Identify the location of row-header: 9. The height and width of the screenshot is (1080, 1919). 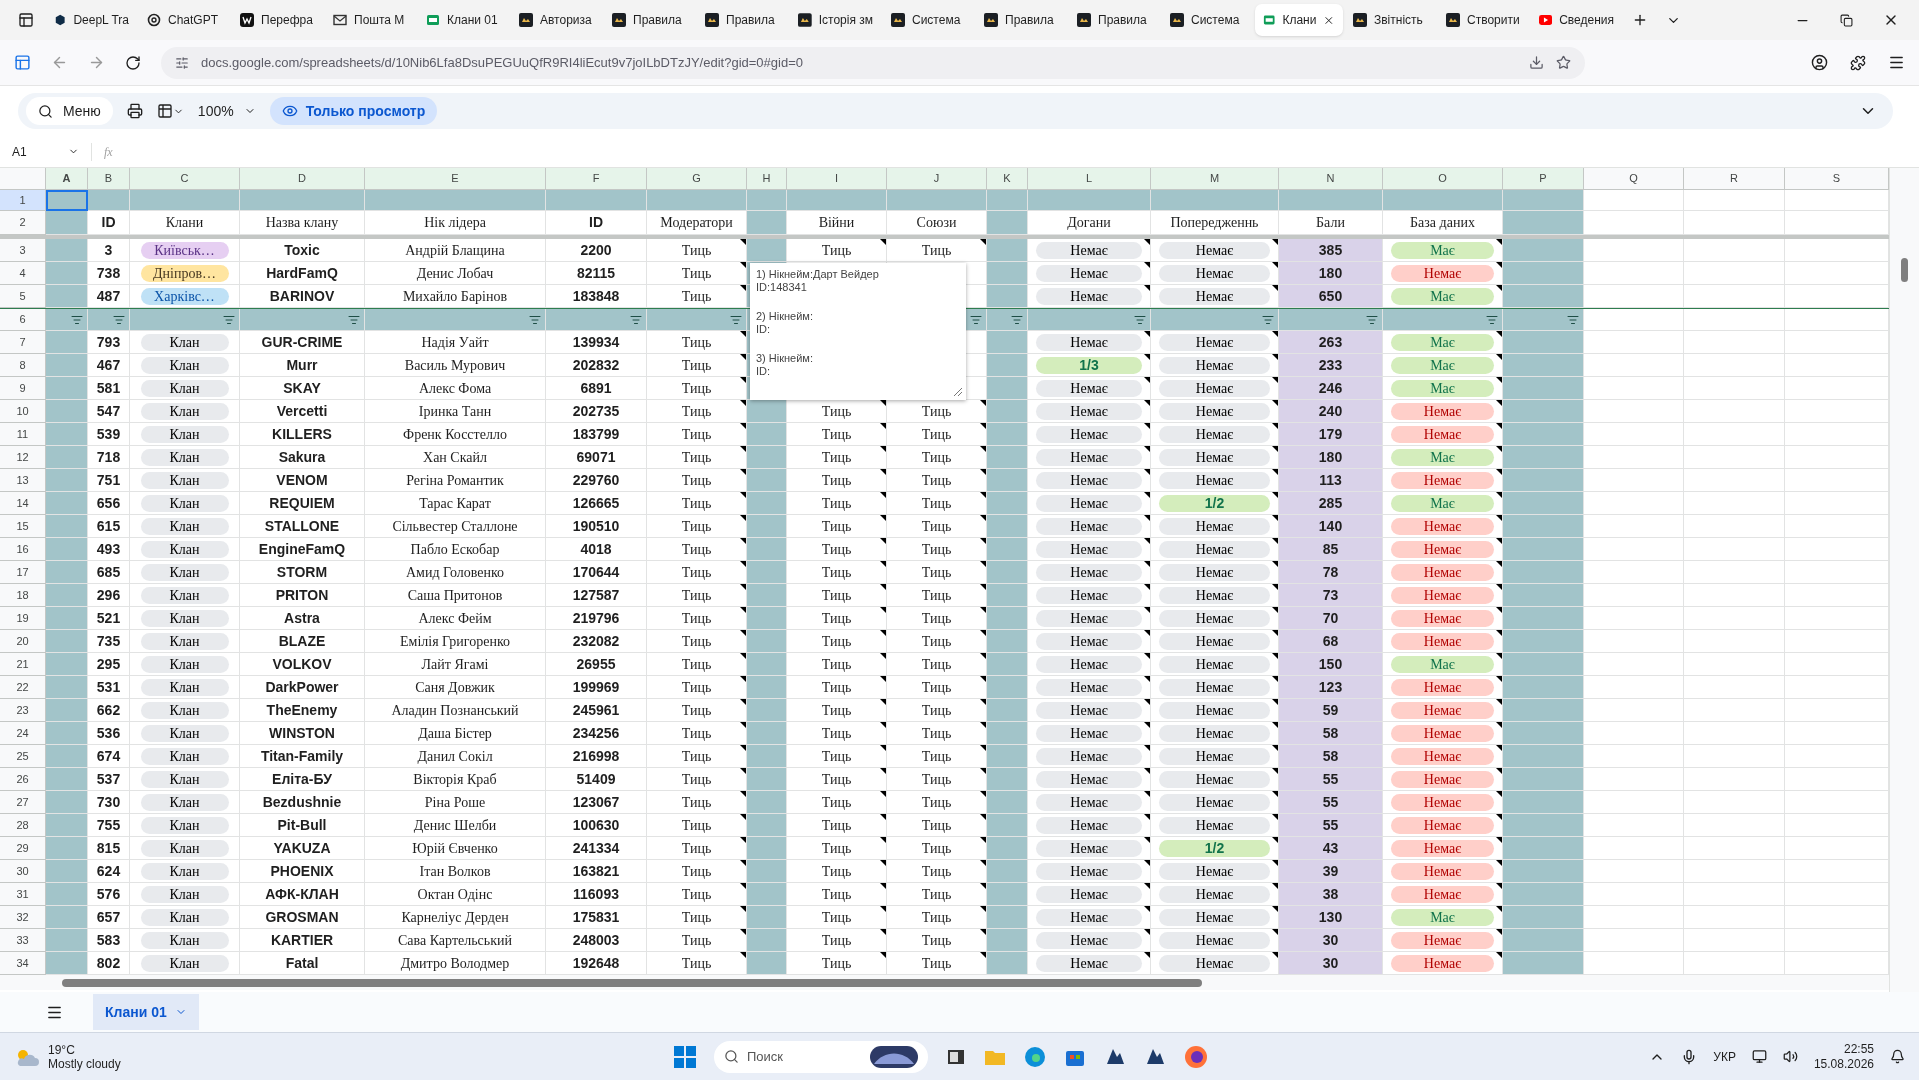
(23, 388).